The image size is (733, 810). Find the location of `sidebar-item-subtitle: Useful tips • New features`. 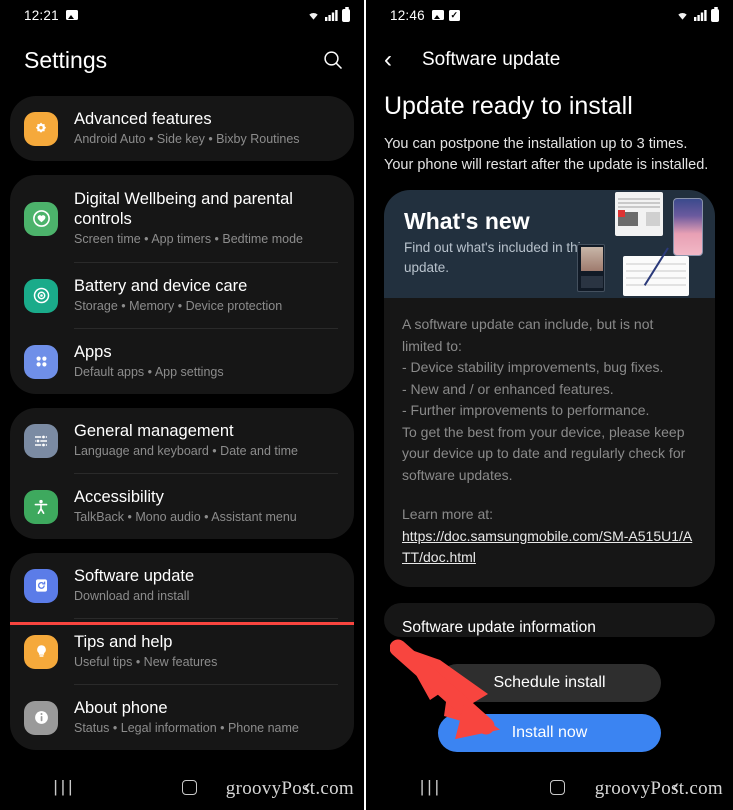

sidebar-item-subtitle: Useful tips • New features is located at coordinates (146, 662).